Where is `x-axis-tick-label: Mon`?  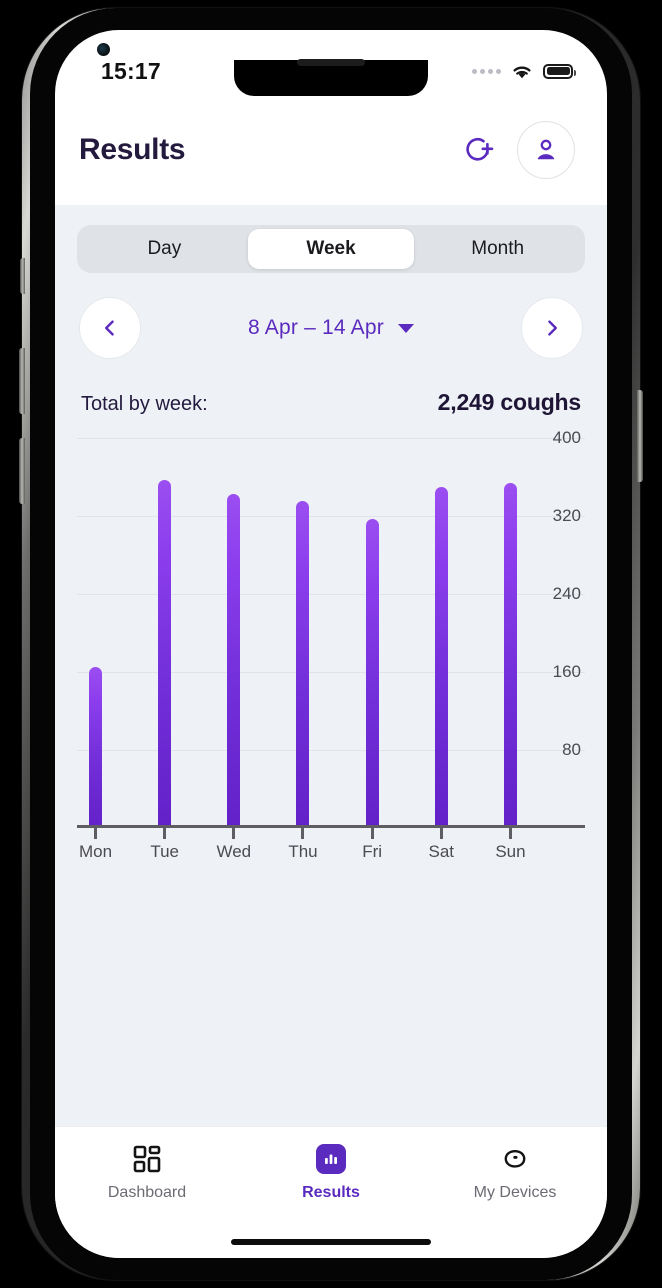 x-axis-tick-label: Mon is located at coordinates (95, 851).